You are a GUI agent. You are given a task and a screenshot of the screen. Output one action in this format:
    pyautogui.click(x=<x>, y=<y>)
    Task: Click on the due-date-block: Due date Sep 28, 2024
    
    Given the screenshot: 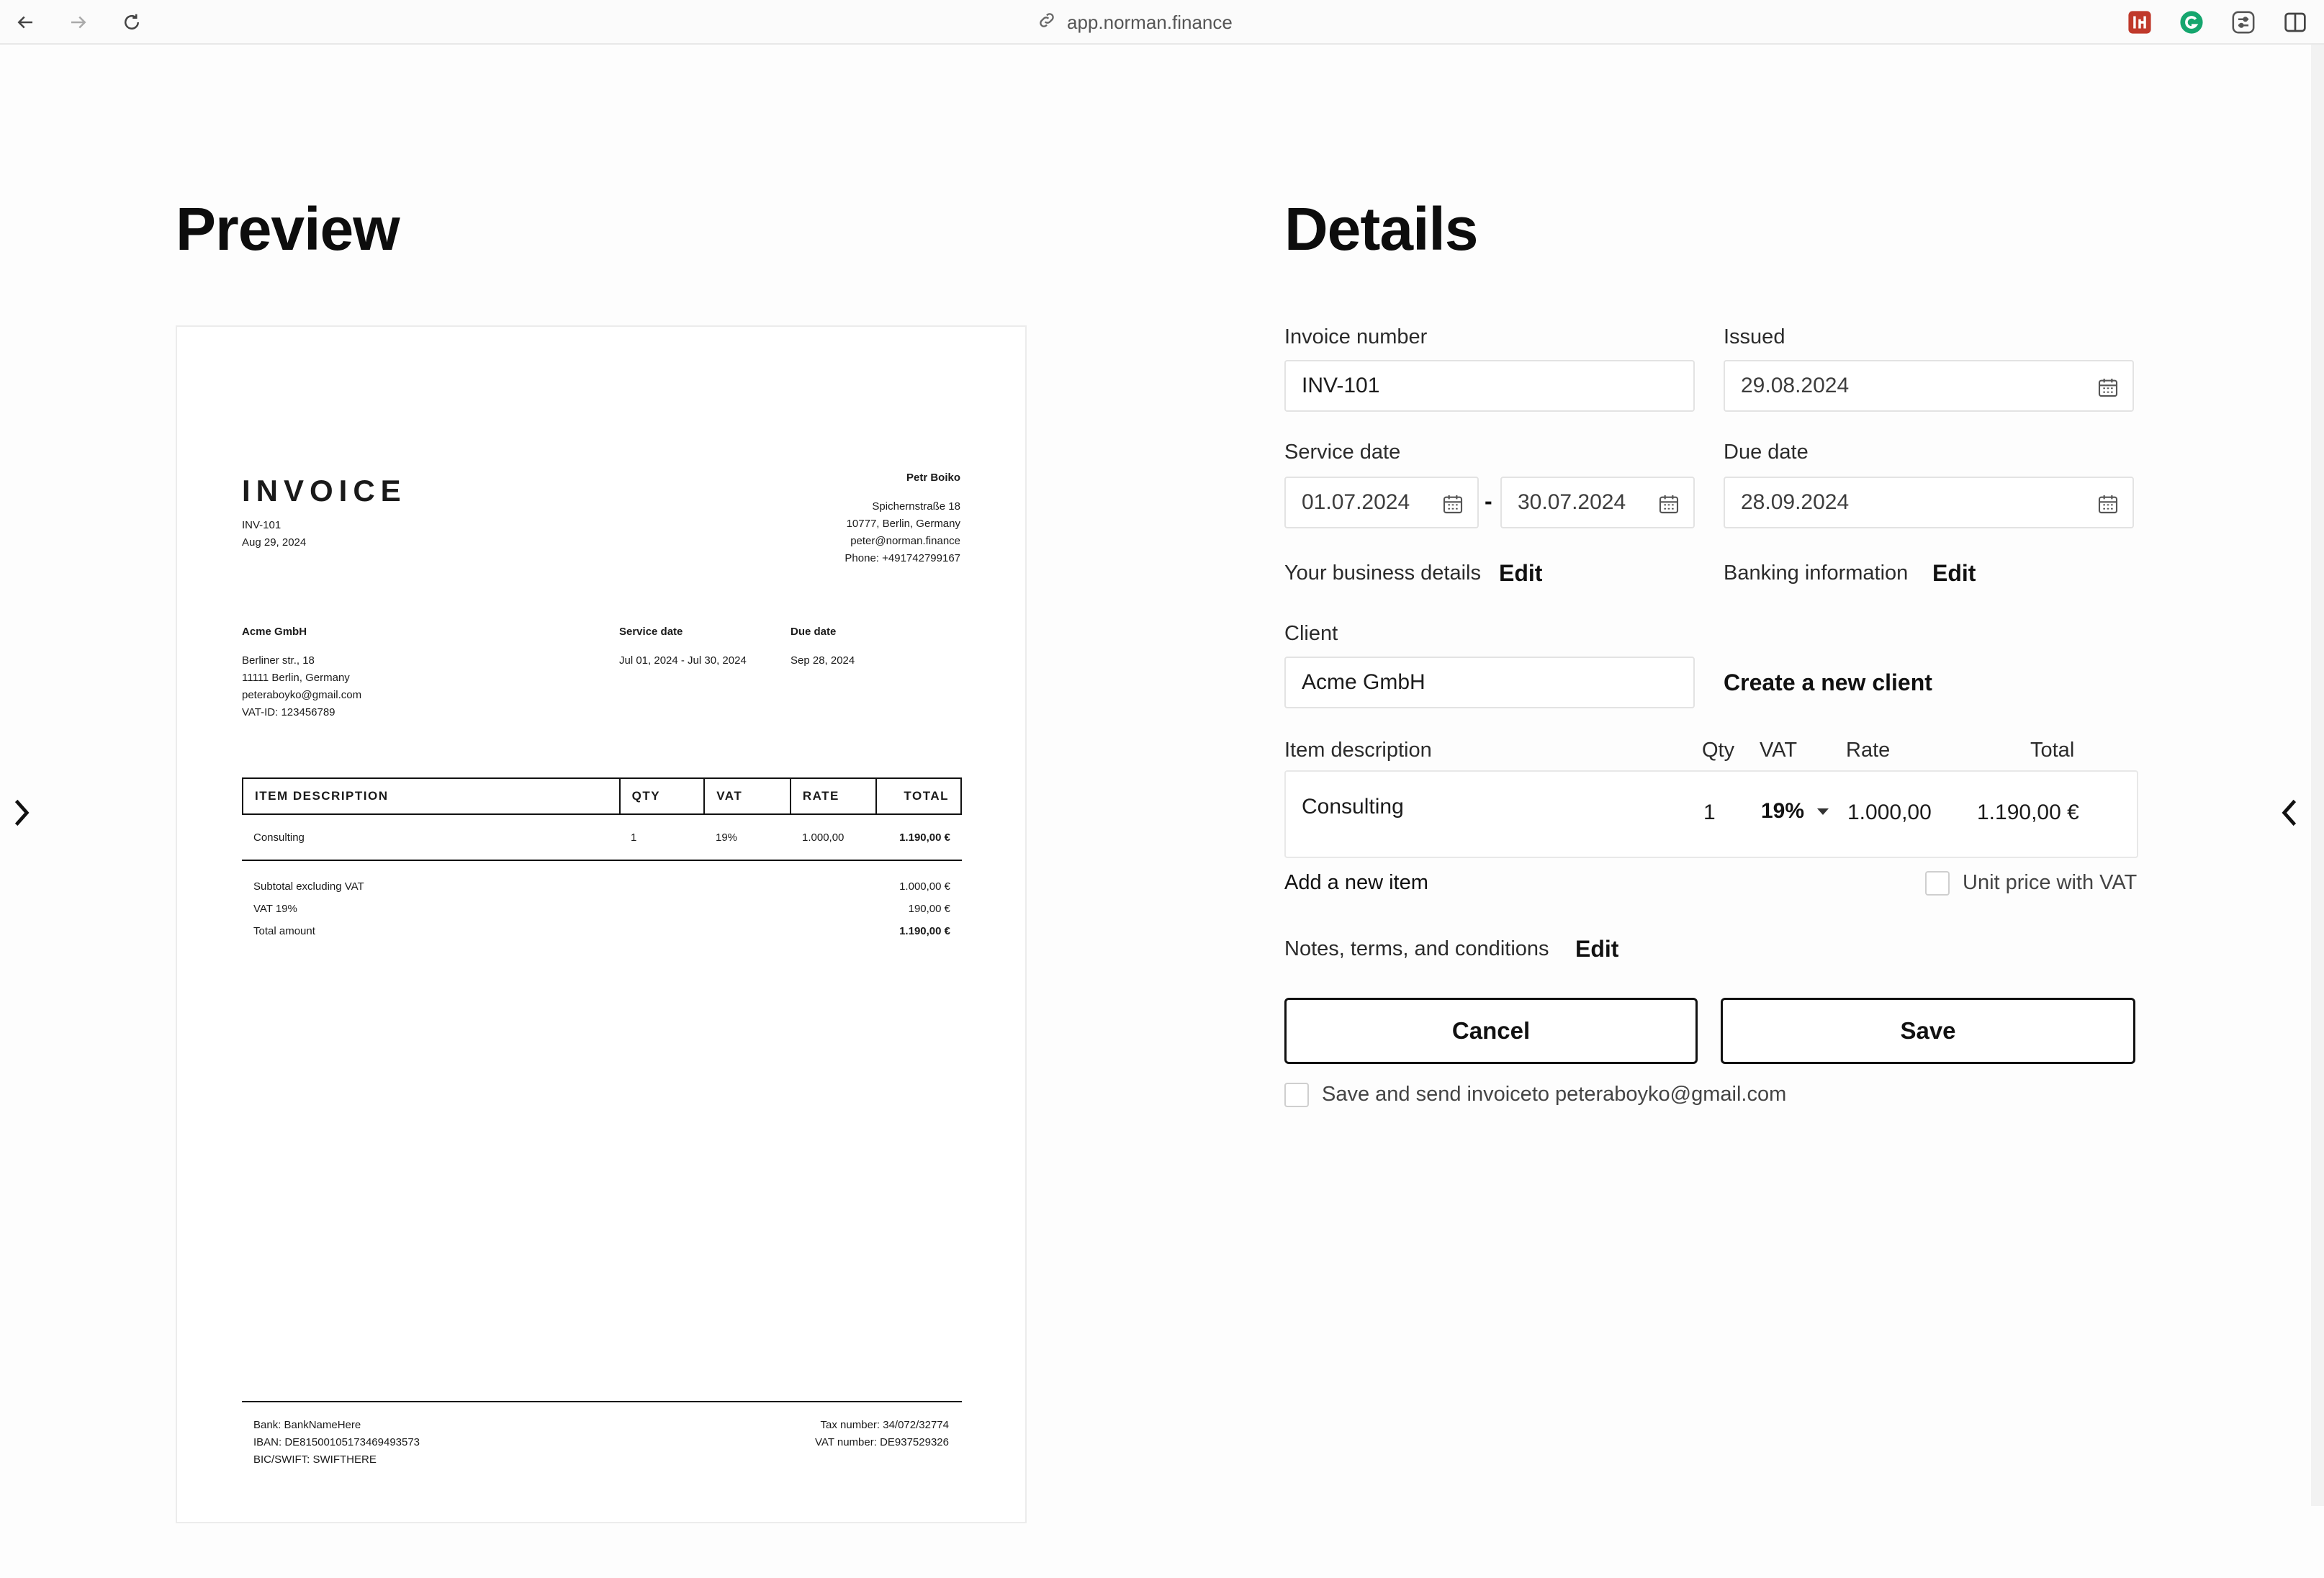 What is the action you would take?
    pyautogui.click(x=823, y=646)
    